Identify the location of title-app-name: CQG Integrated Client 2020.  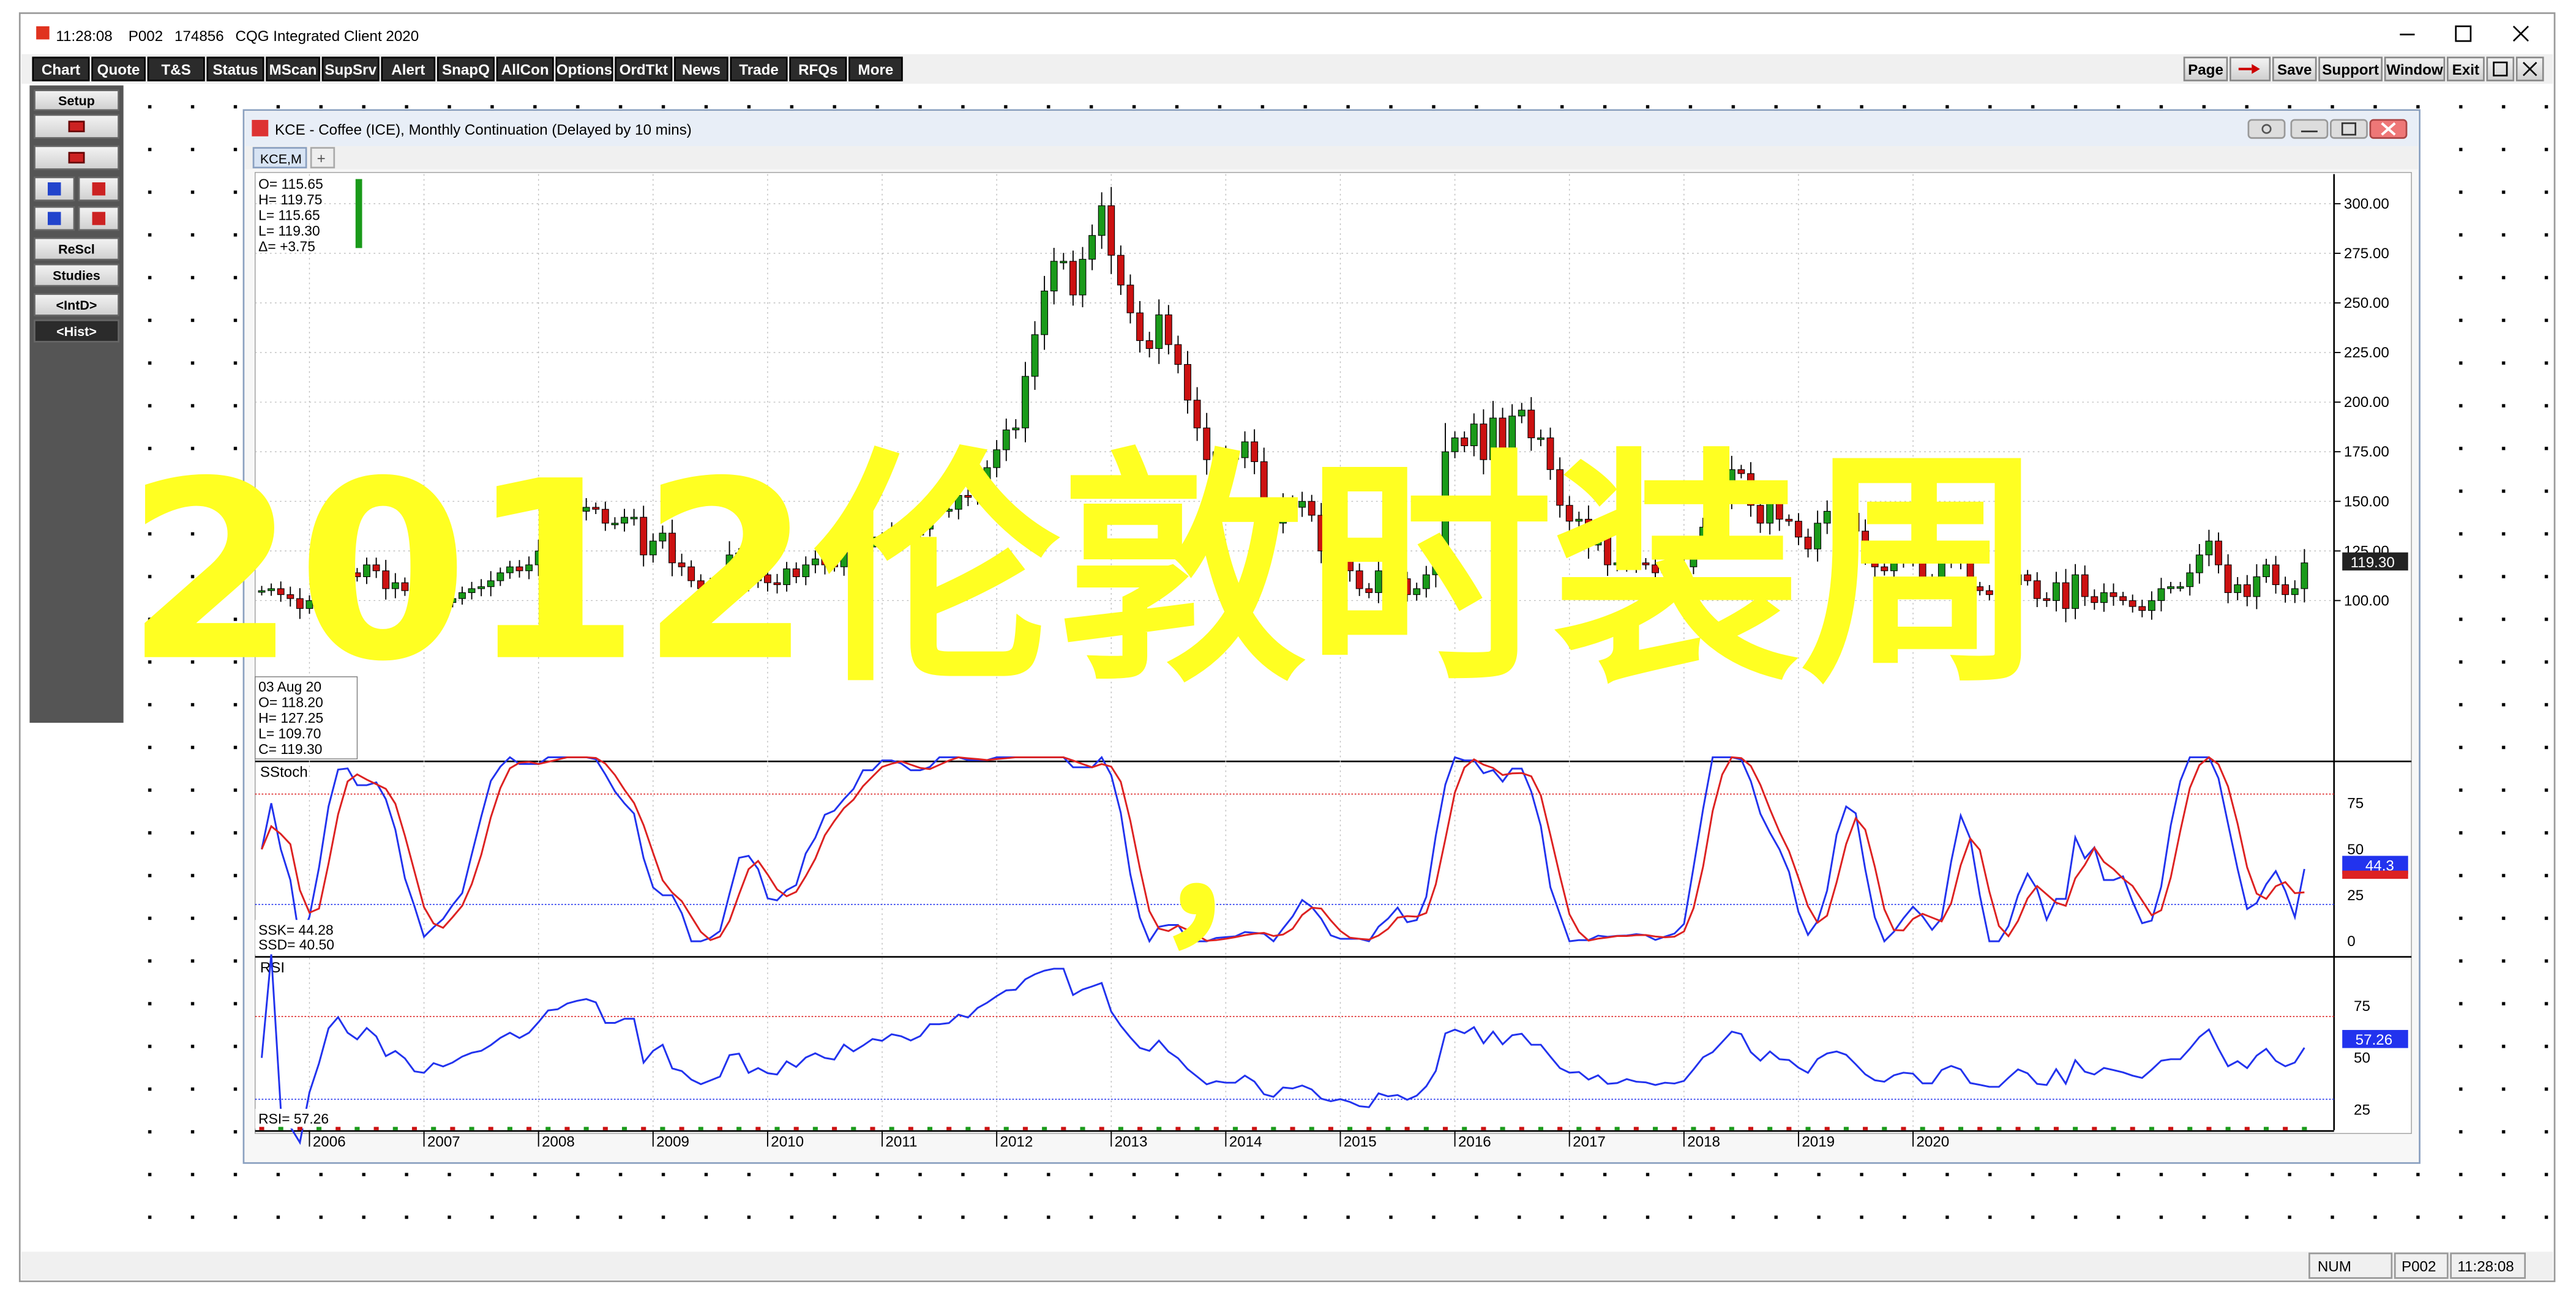
(327, 36).